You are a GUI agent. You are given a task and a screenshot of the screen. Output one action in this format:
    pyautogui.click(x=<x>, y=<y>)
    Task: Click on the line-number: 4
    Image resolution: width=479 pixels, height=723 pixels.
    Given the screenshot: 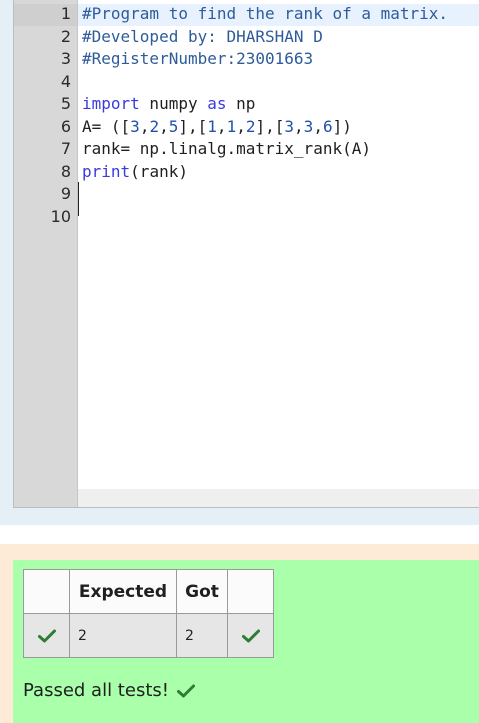 What is the action you would take?
    pyautogui.click(x=65, y=81)
    